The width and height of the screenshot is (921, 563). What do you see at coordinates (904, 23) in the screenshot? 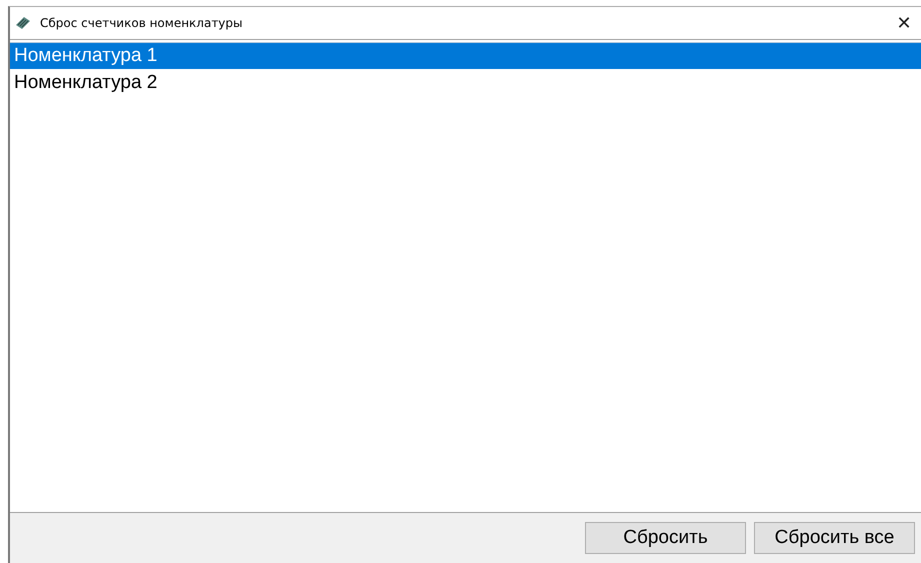
I see `close-button: ✕` at bounding box center [904, 23].